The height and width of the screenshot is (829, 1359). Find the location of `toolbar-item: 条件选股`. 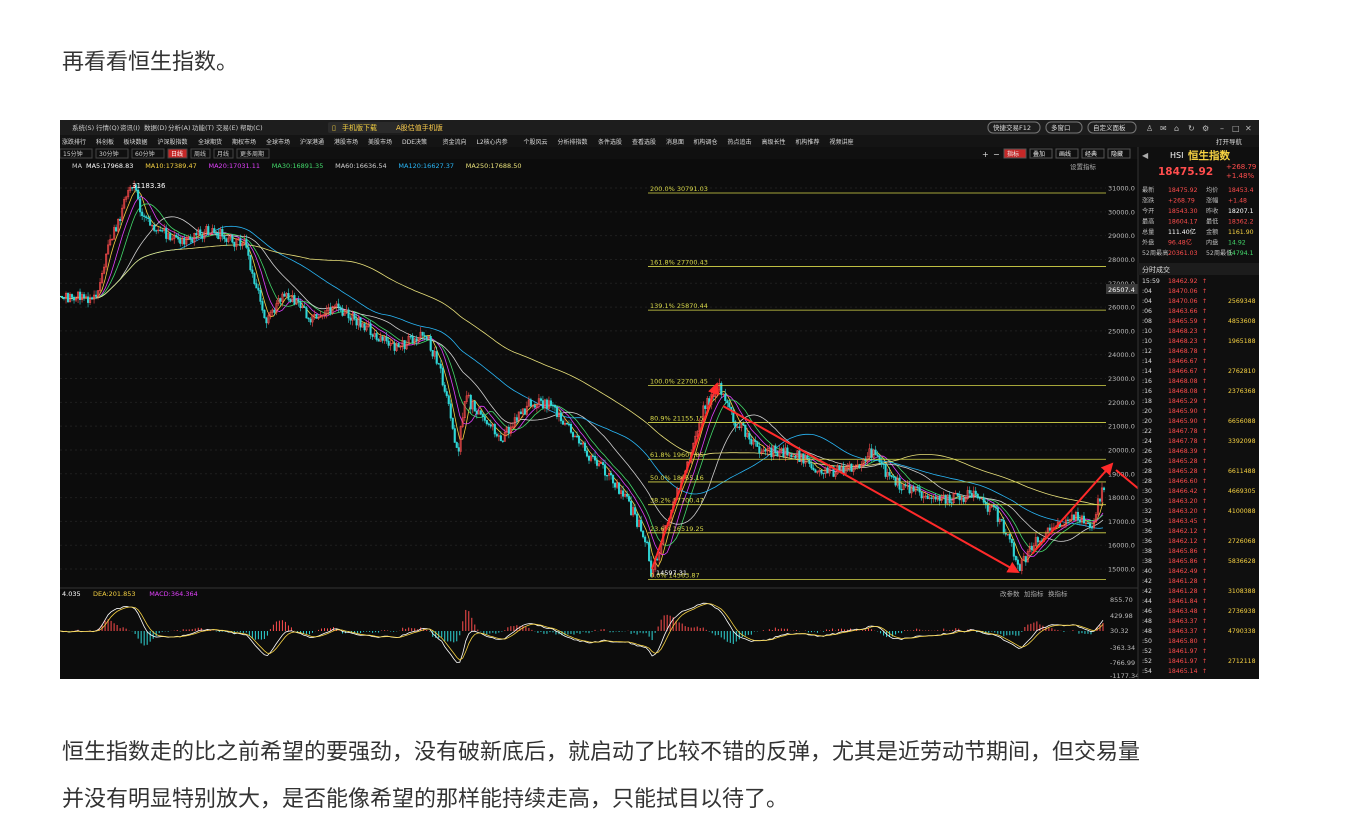

toolbar-item: 条件选股 is located at coordinates (610, 142).